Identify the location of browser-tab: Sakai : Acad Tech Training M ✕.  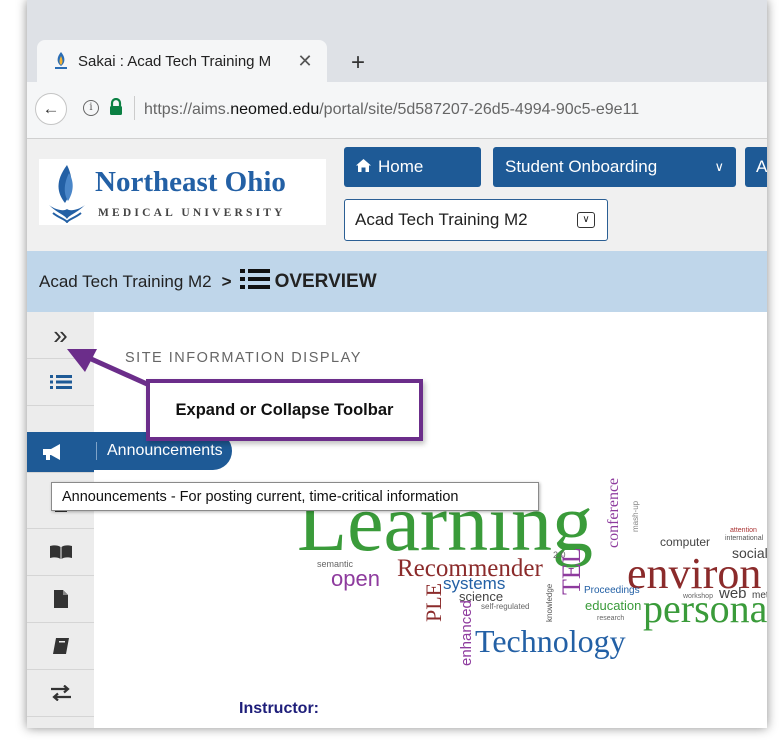
(182, 61).